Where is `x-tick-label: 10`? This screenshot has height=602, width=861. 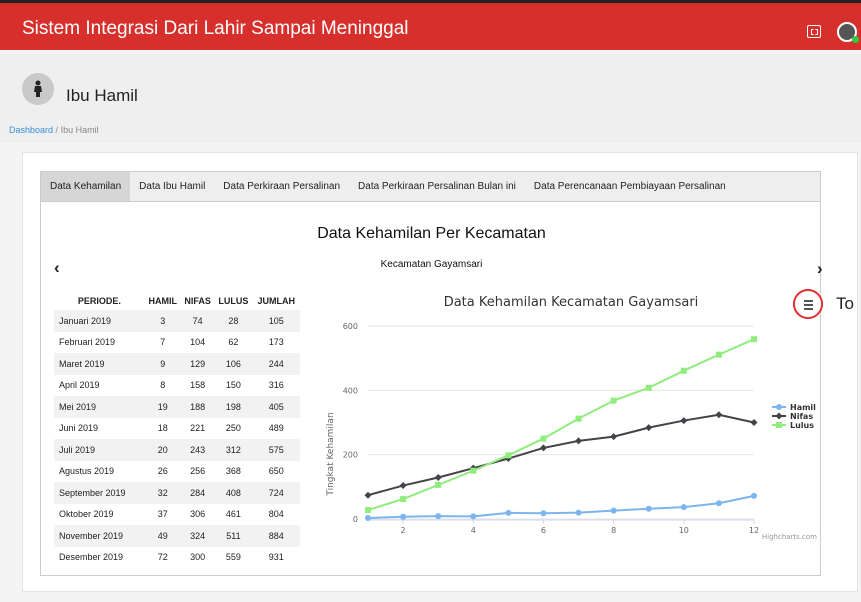
x-tick-label: 10 is located at coordinates (684, 530).